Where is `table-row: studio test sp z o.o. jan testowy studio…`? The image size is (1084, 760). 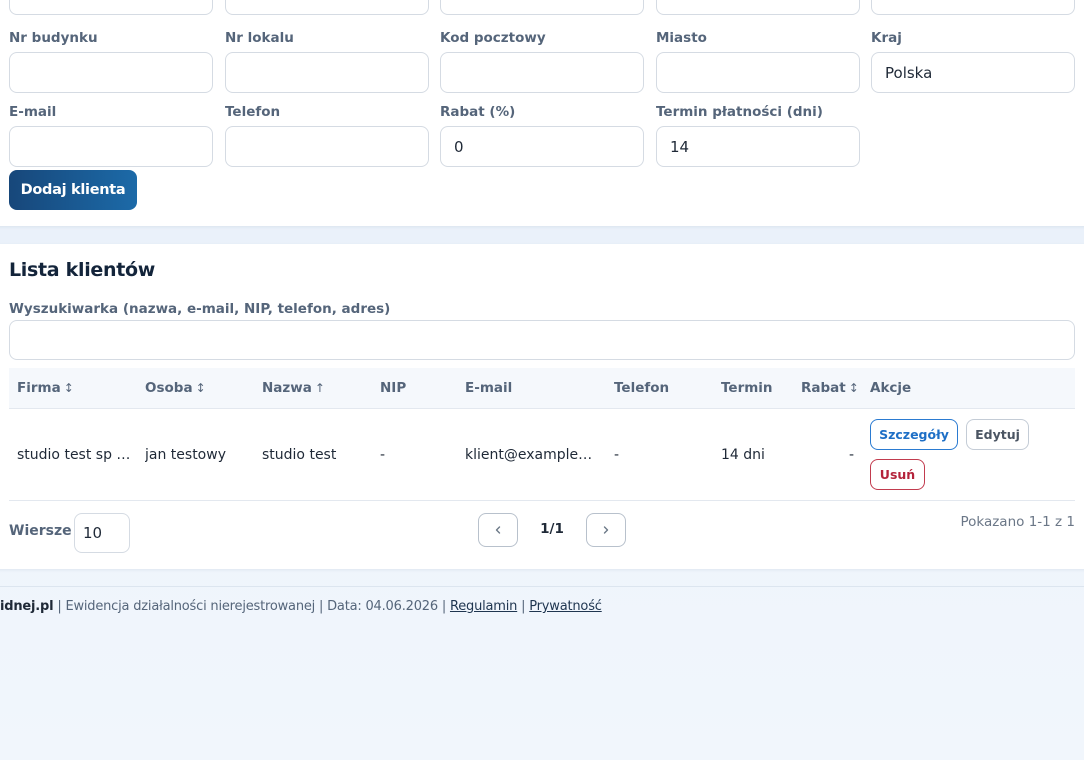
table-row: studio test sp z o.o. jan testowy studio… is located at coordinates (542, 455).